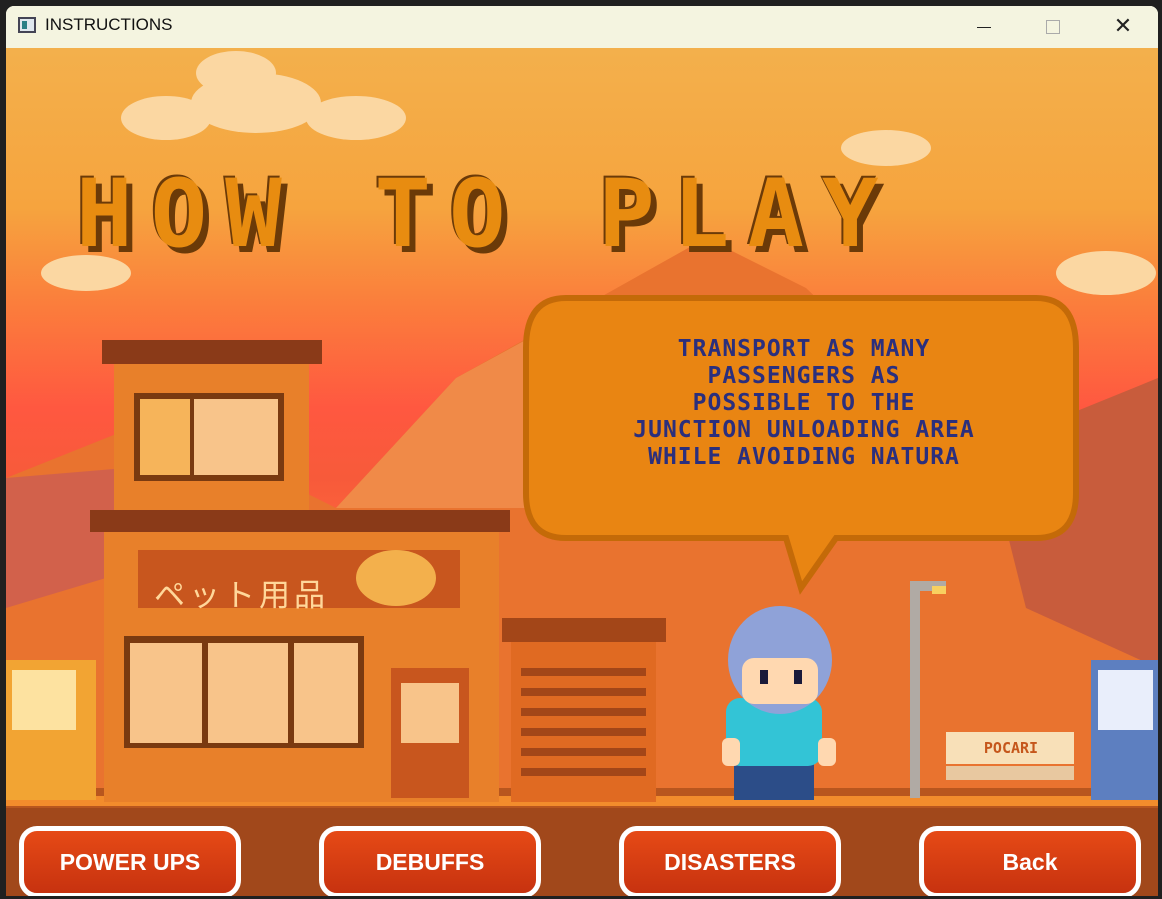 This screenshot has width=1162, height=899. Describe the element at coordinates (1011, 748) in the screenshot. I see `bench-sign: POCARI` at that location.